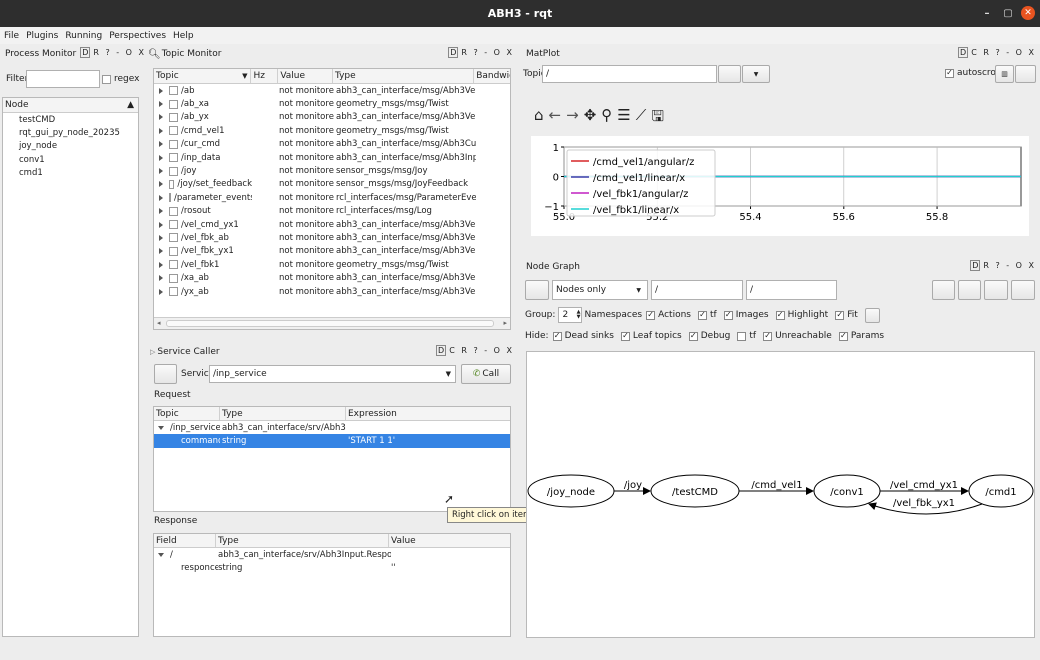 This screenshot has height=660, width=1040. What do you see at coordinates (570, 315) in the screenshot?
I see `group-spinbox: 2 ▲ ▼` at bounding box center [570, 315].